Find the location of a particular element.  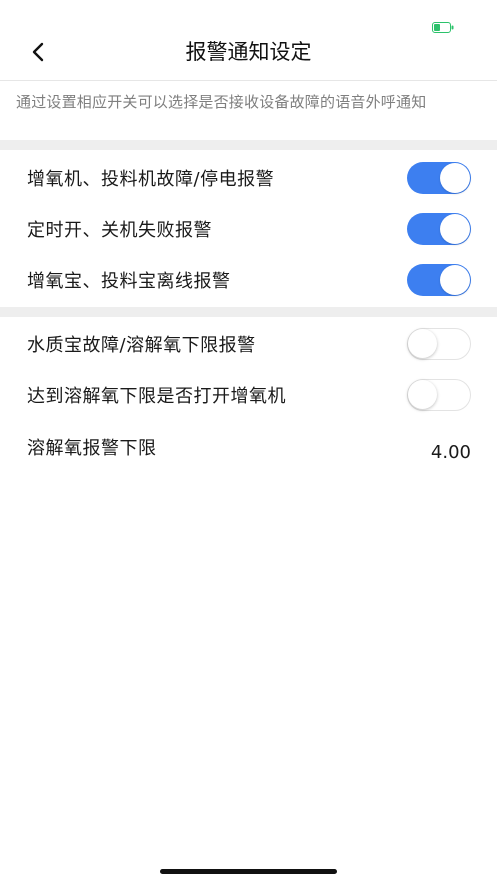

threshold-label: 溶解氧报警下限 is located at coordinates (92, 448).